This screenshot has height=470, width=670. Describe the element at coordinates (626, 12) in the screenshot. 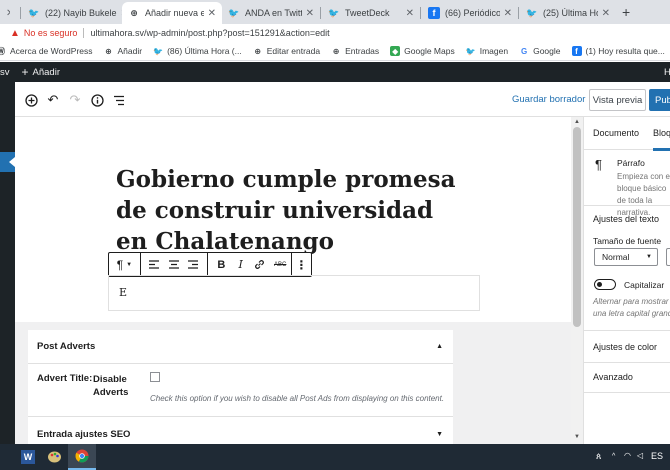

I see `new-tab-icon: +` at that location.